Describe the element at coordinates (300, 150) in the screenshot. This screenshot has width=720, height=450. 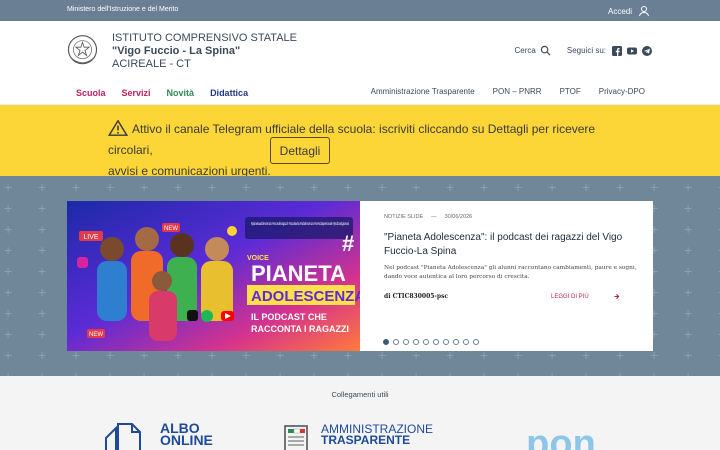
I see `details-button: Dettagli` at that location.